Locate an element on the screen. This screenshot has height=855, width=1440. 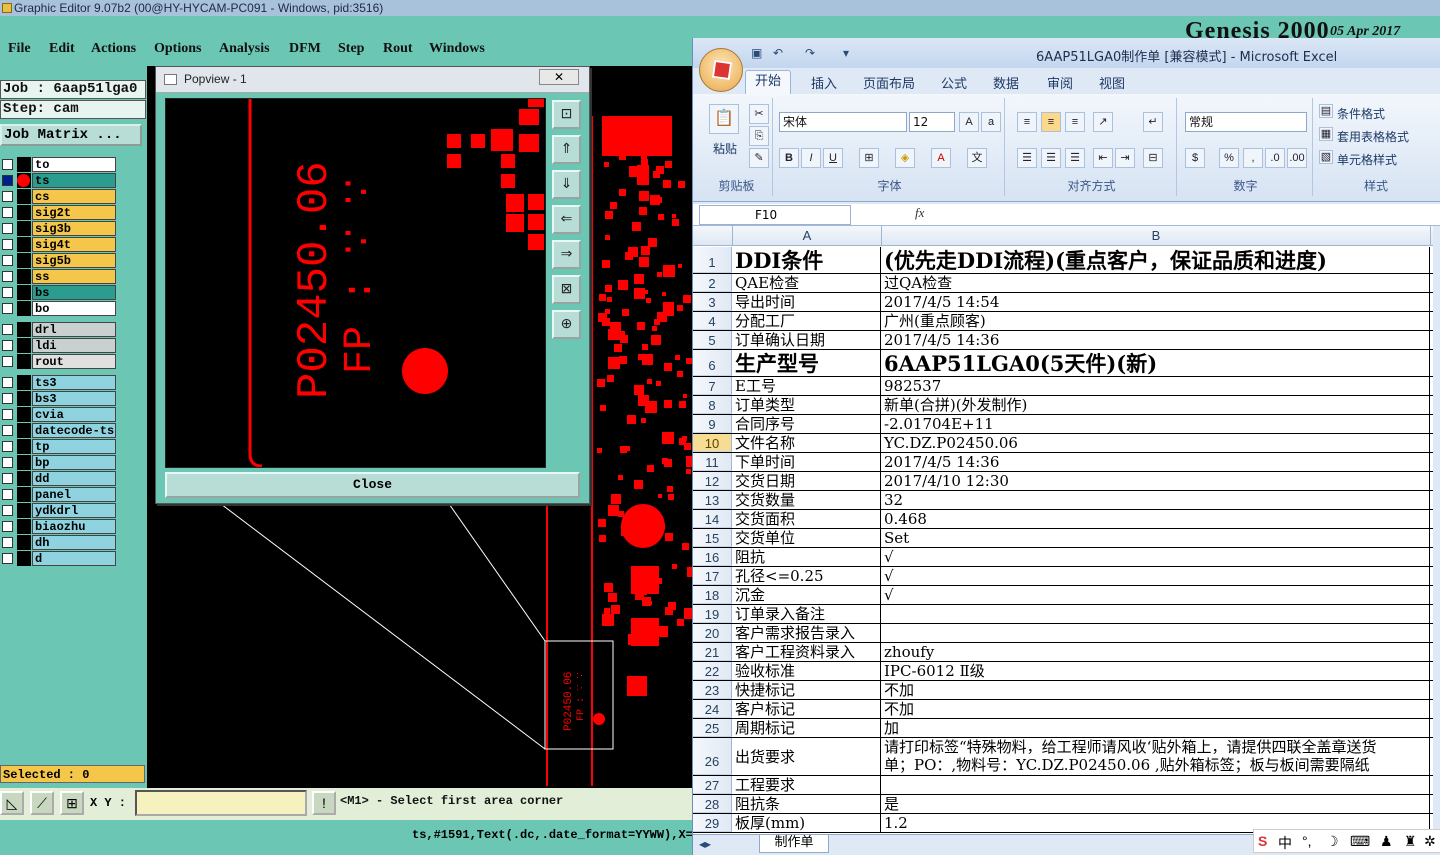
cell-a: 沉金 is located at coordinates (807, 595).